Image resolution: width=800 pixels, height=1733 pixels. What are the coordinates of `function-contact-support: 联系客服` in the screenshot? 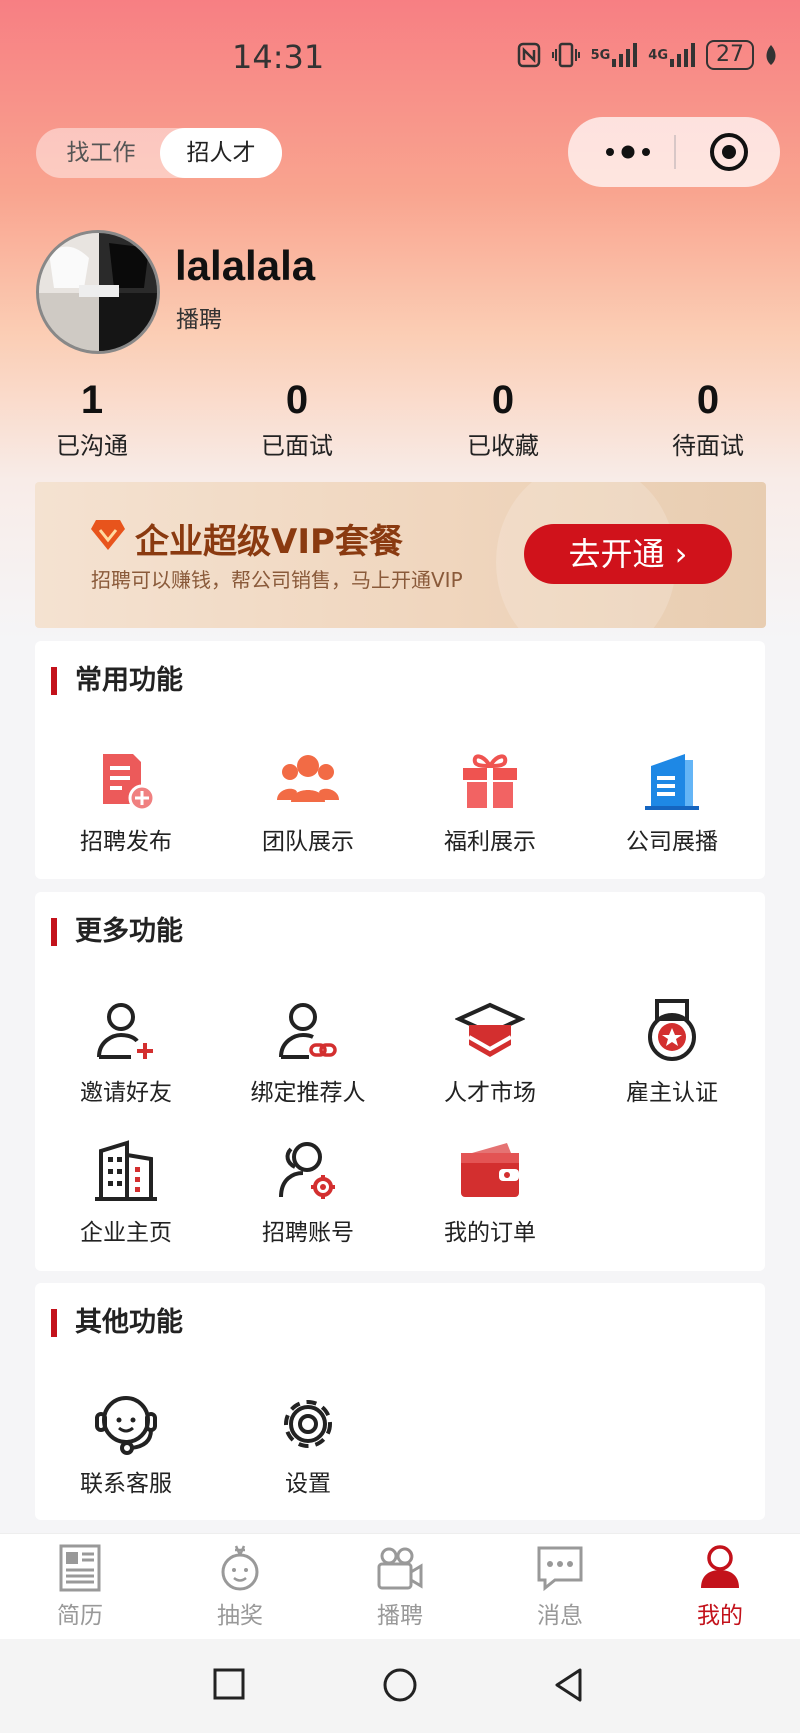 It's located at (126, 1443).